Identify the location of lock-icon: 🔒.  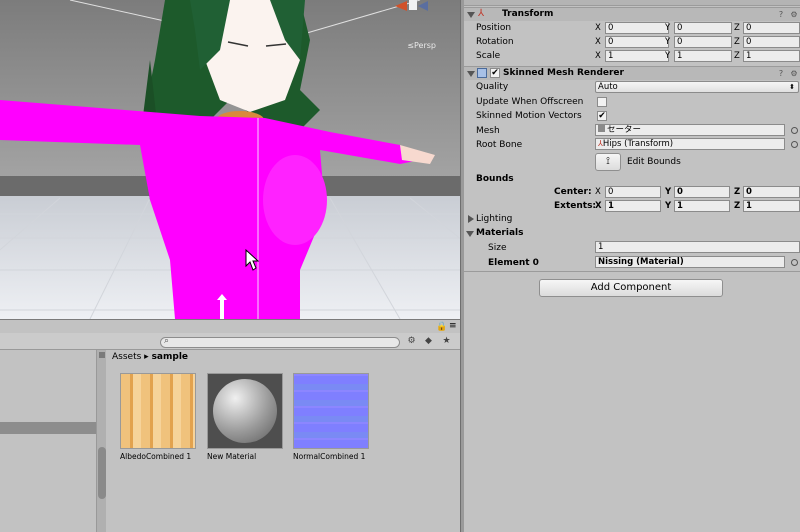
(441, 327).